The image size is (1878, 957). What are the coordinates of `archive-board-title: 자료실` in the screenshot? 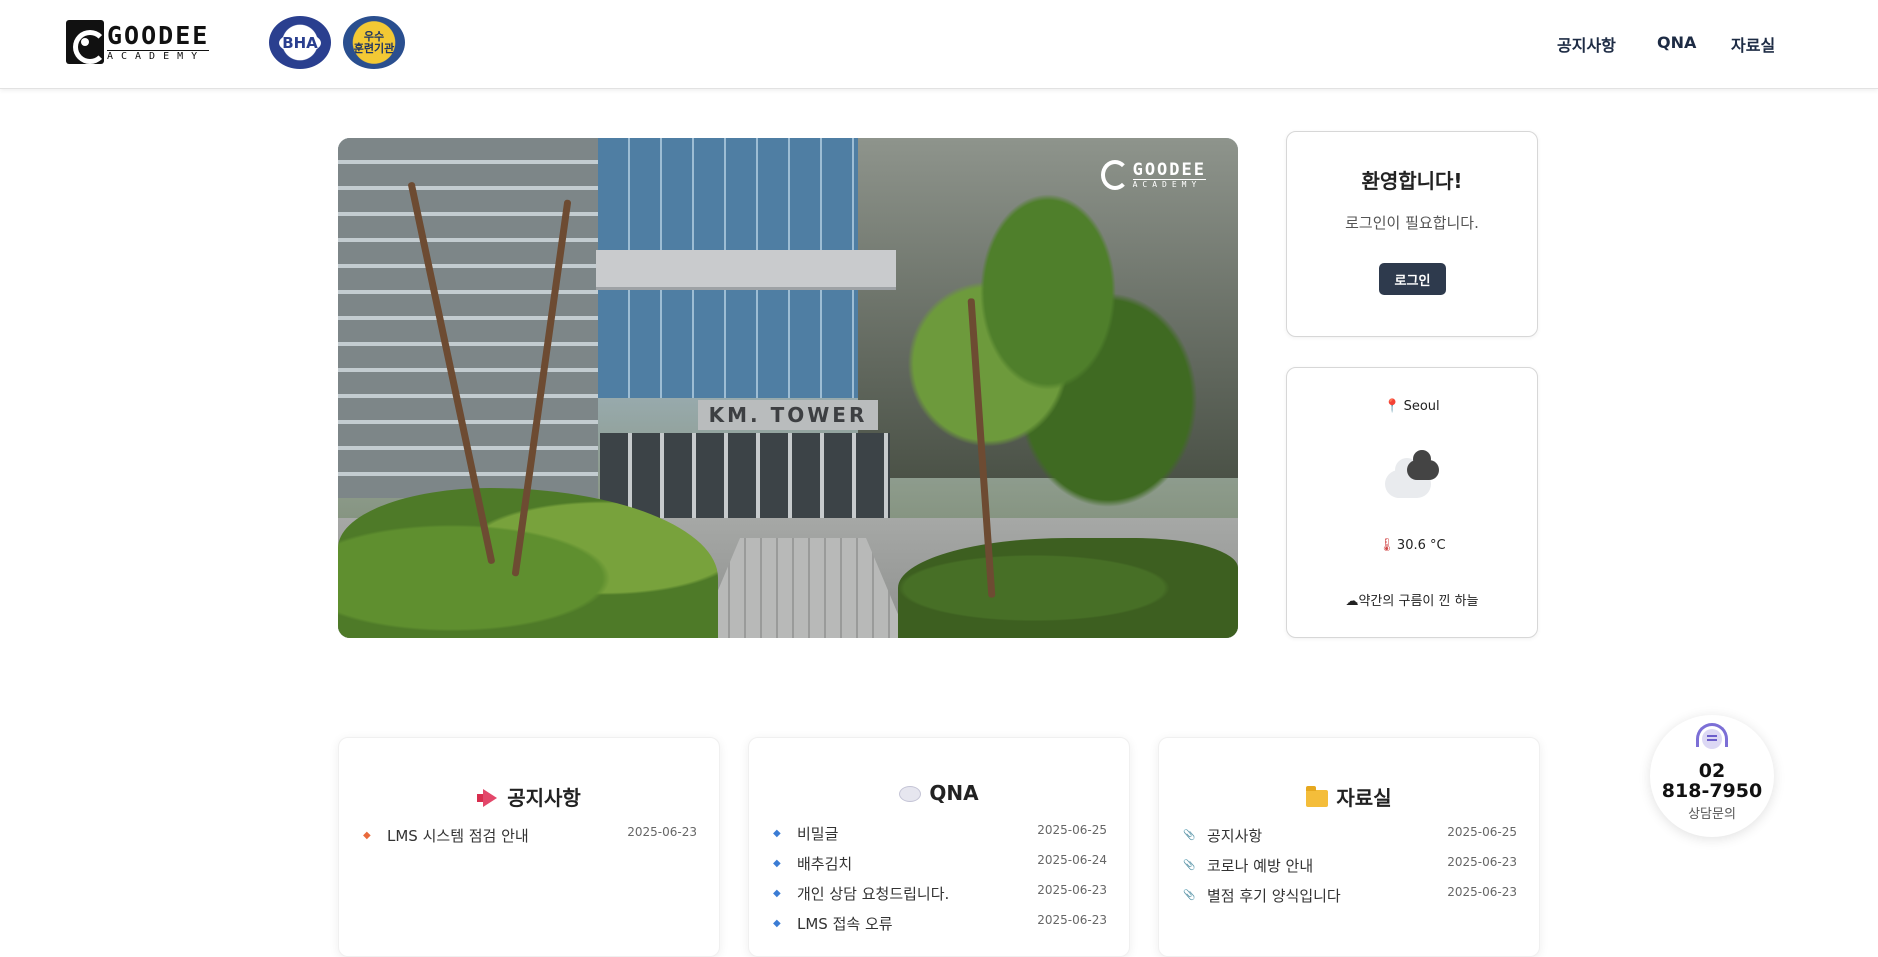 It's located at (1363, 798).